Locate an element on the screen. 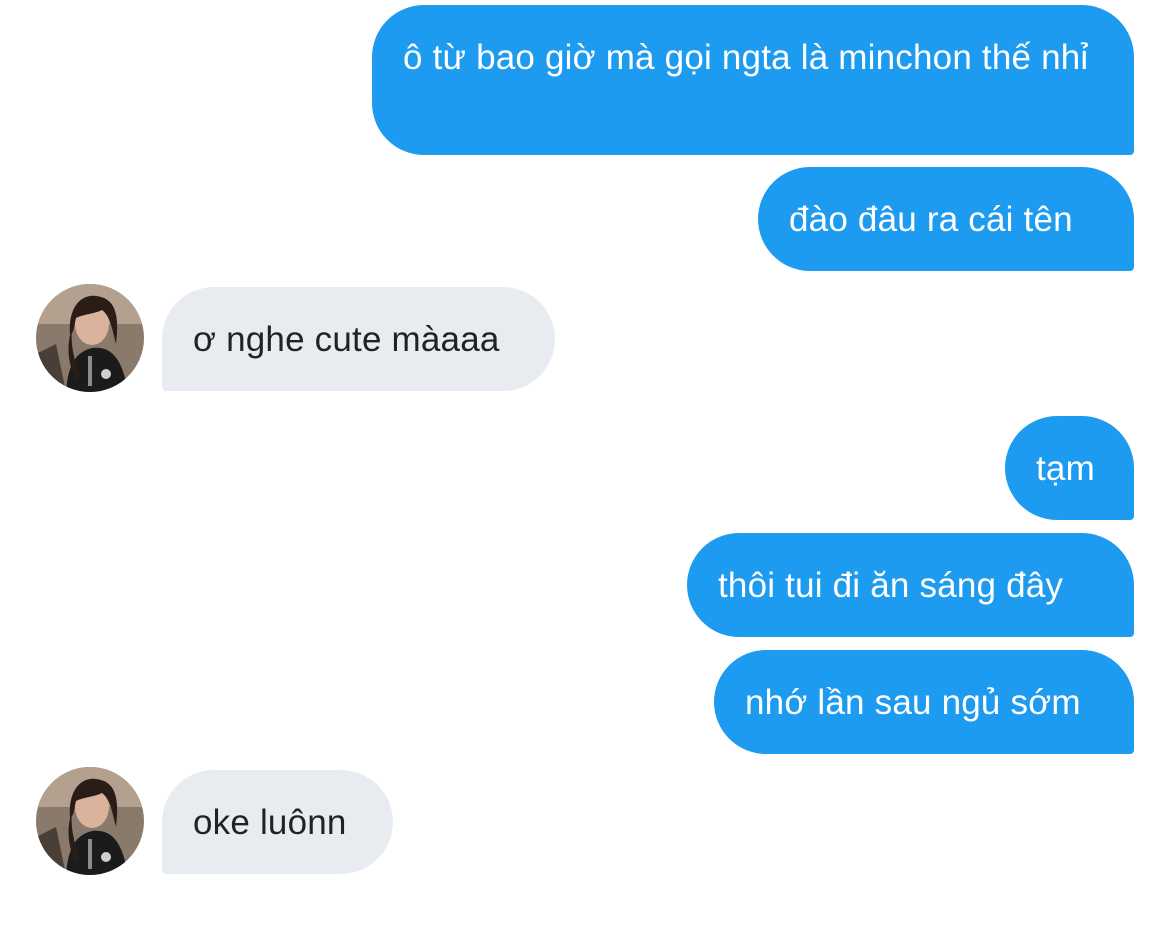 The width and height of the screenshot is (1170, 925). message-bubble-received: ơ nghe cute màaaa is located at coordinates (358, 339).